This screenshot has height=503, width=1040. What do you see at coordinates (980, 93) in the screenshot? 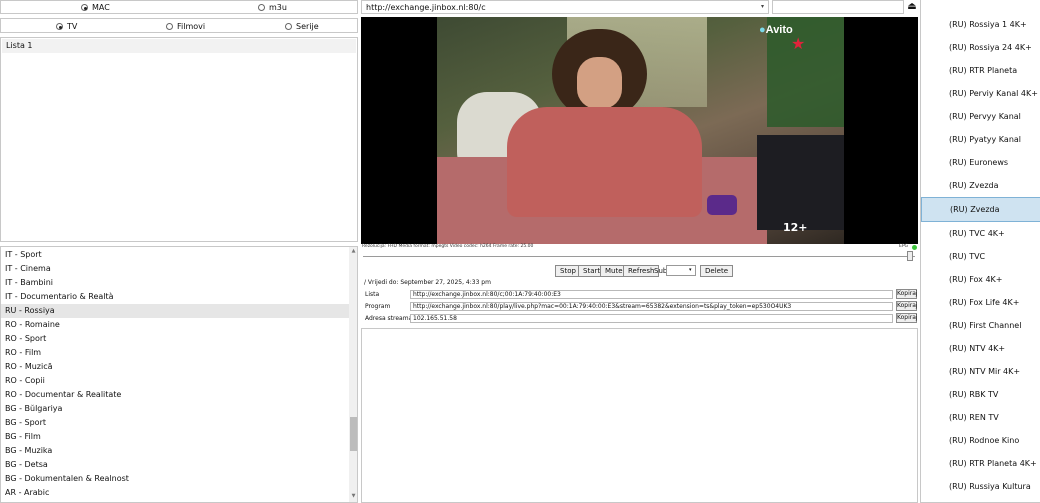
I see `channel-item: (RU) Perviy Kanal 4K+` at bounding box center [980, 93].